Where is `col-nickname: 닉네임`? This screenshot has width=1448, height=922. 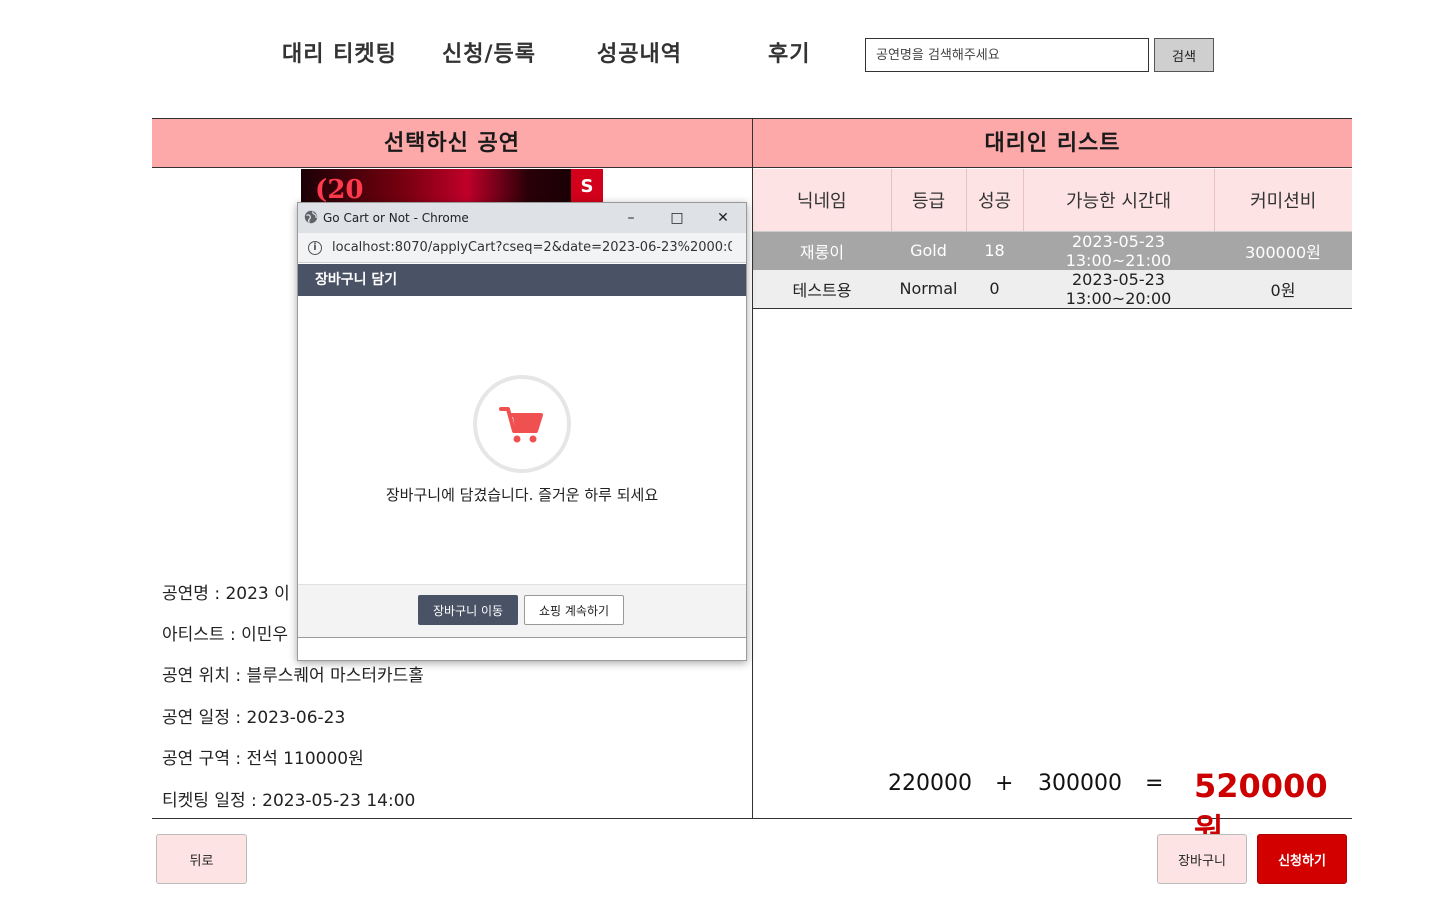
col-nickname: 닉네임 is located at coordinates (822, 200).